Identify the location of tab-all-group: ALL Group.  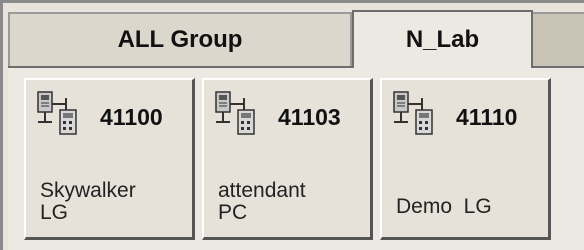
(180, 39).